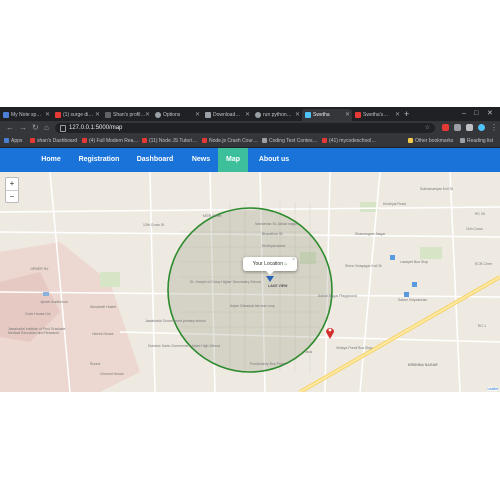 Image resolution: width=500 pixels, height=500 pixels. What do you see at coordinates (103, 307) in the screenshot?
I see `map-label: Woodwell Hostel` at bounding box center [103, 307].